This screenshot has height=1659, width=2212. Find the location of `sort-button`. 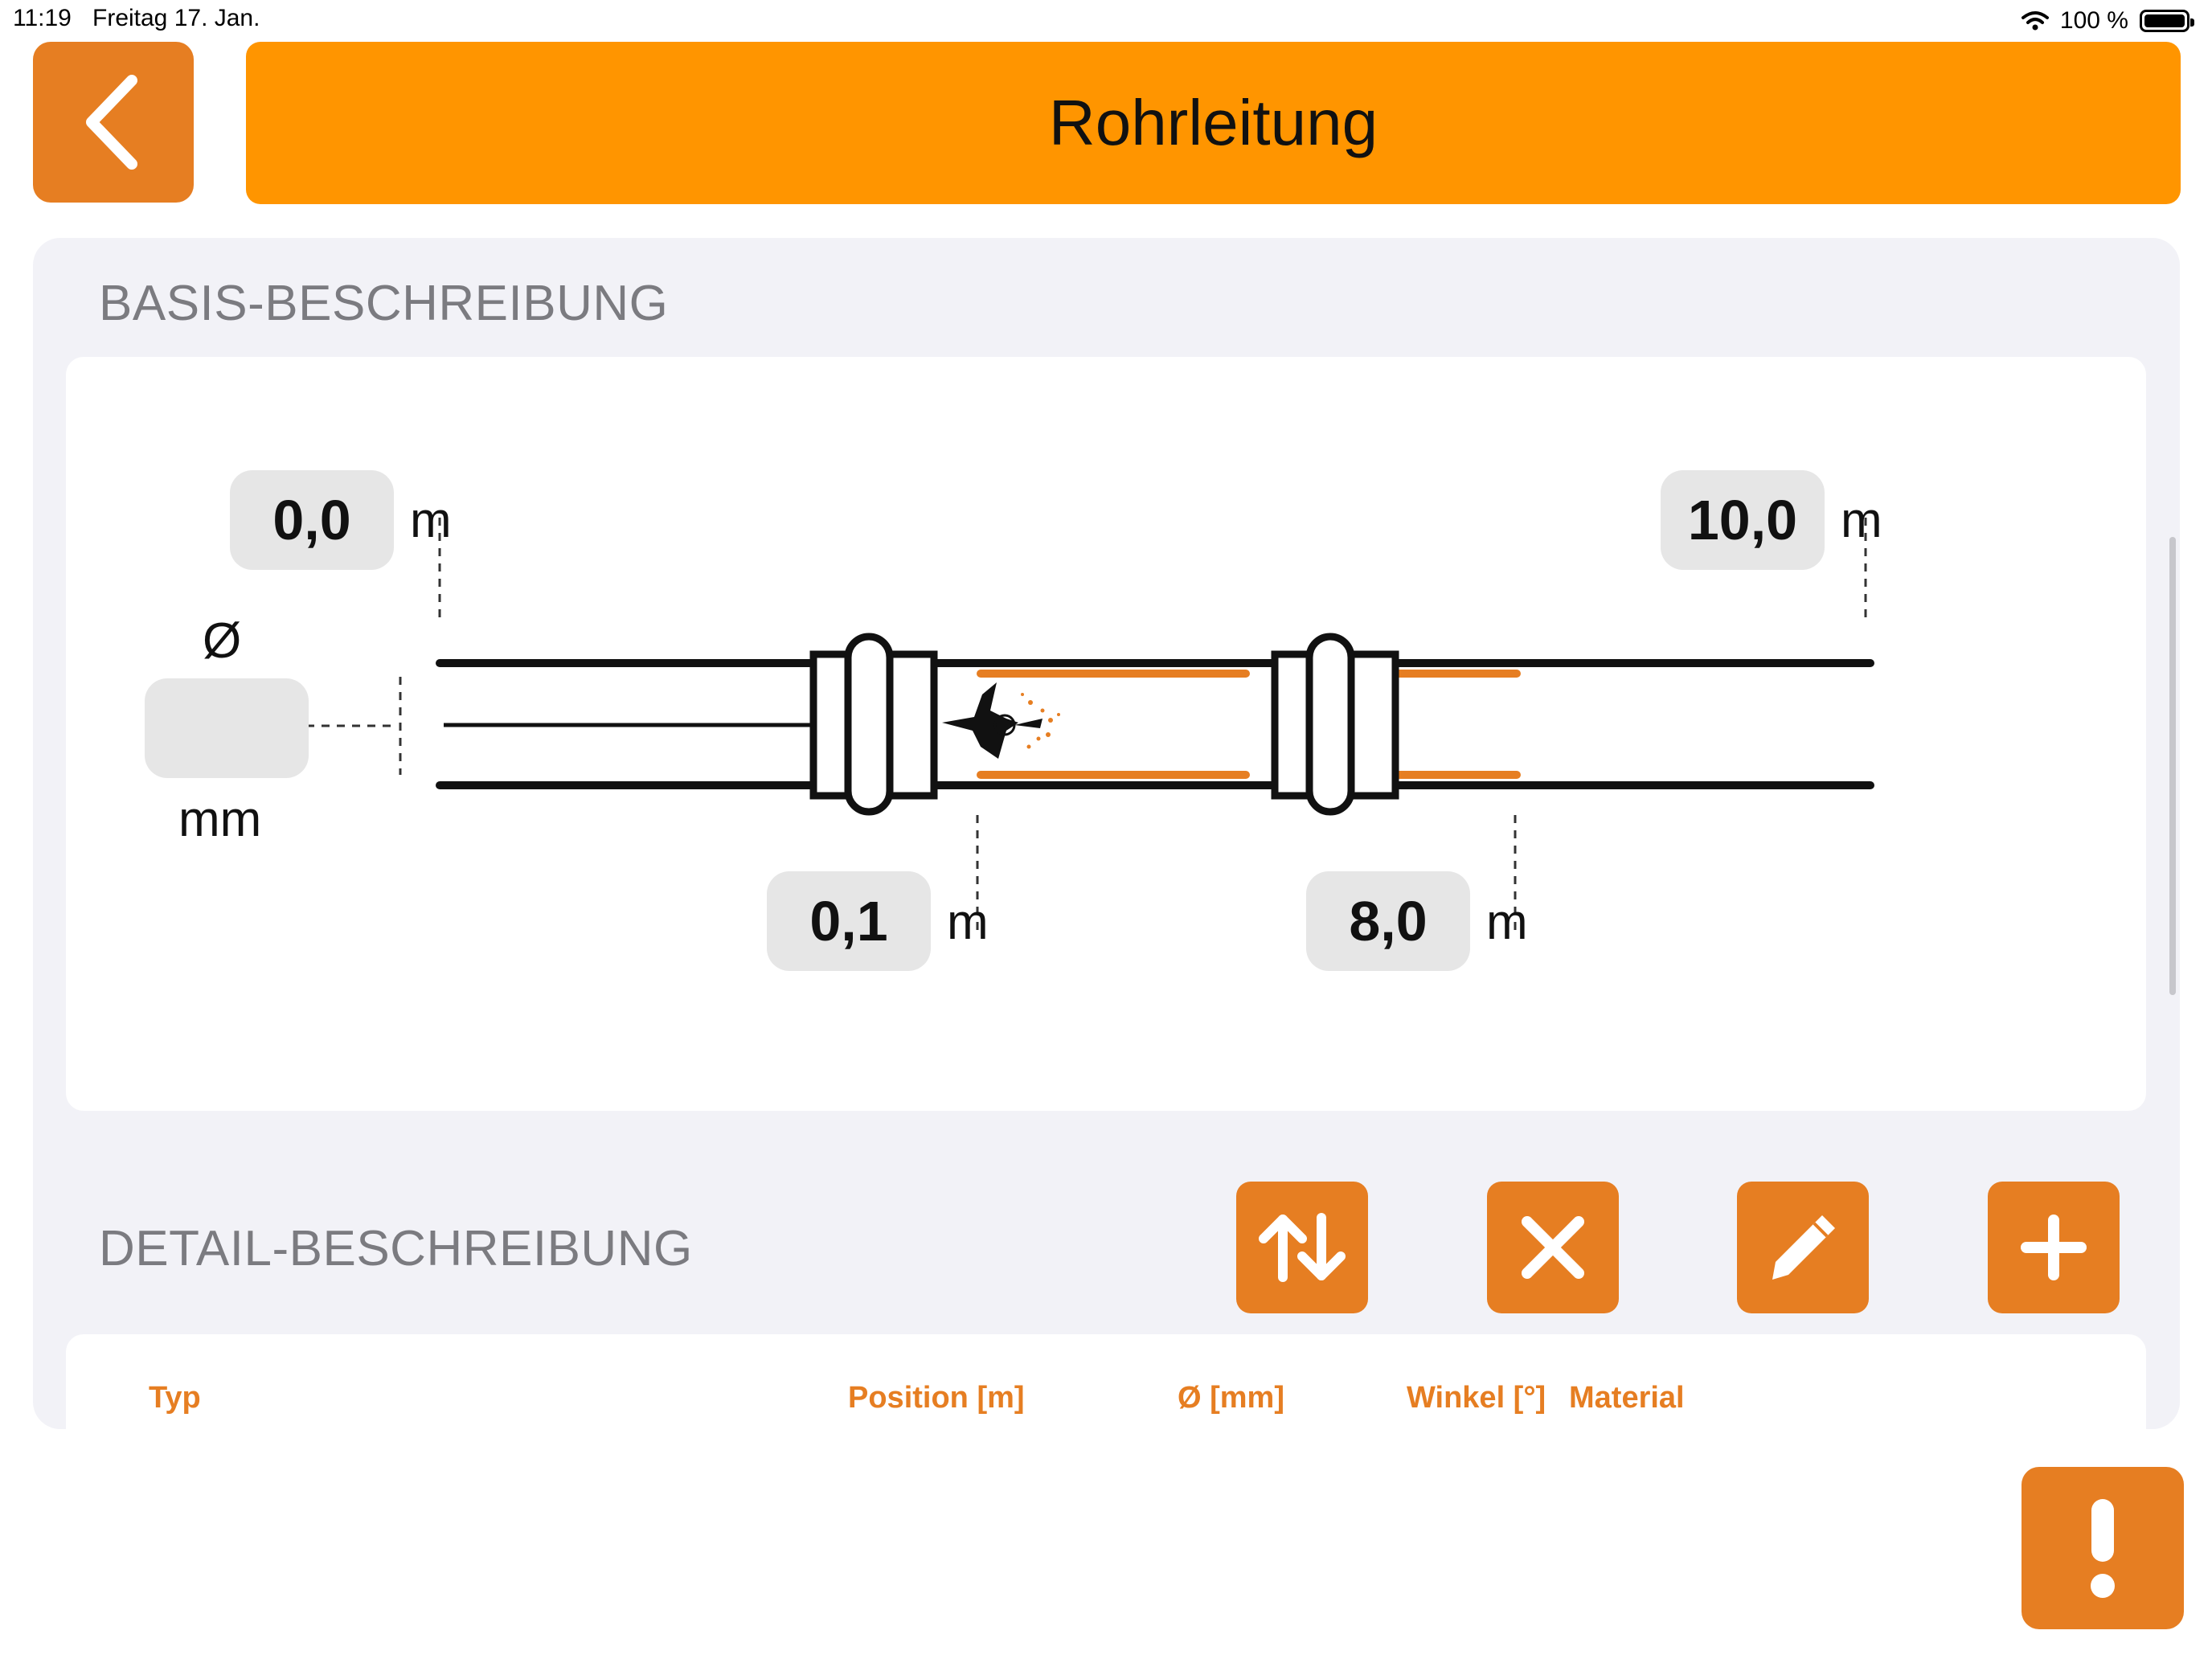

sort-button is located at coordinates (1302, 1247).